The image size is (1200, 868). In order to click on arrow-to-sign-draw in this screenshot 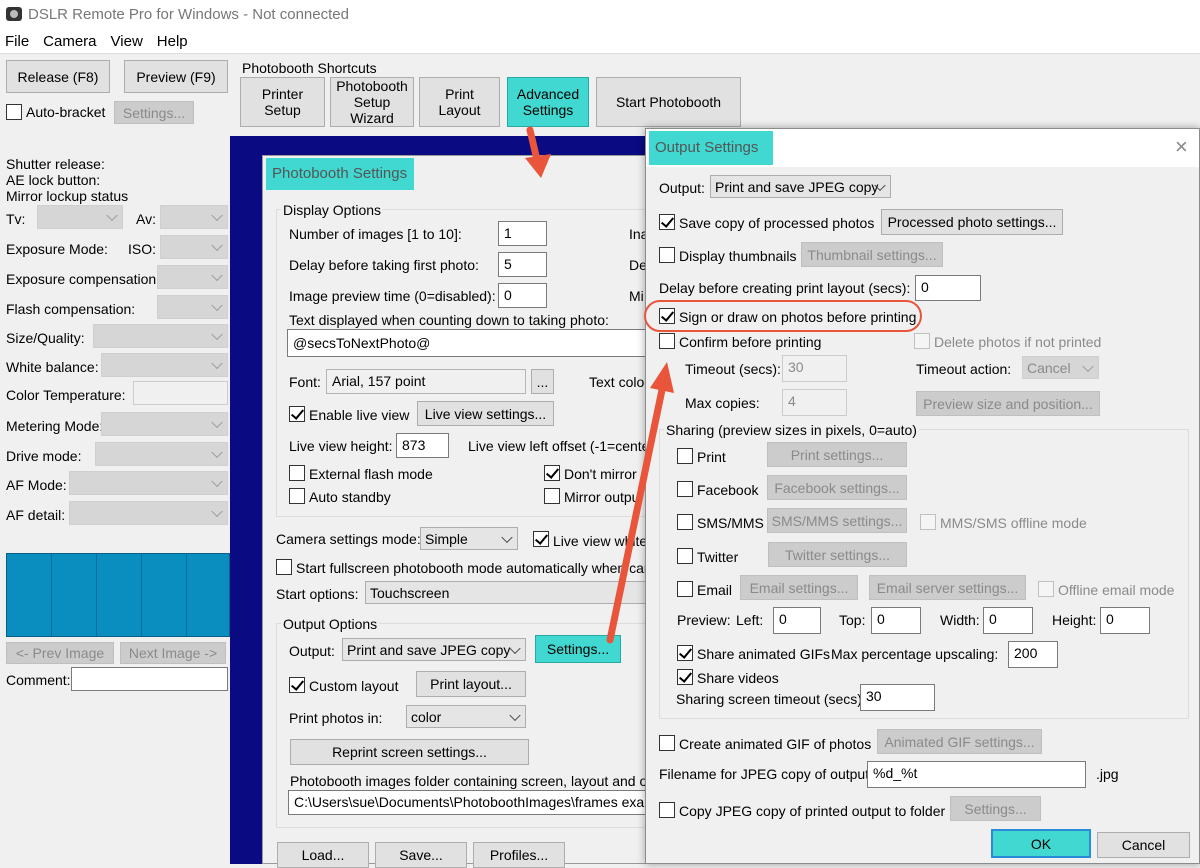, I will do `click(640, 503)`.